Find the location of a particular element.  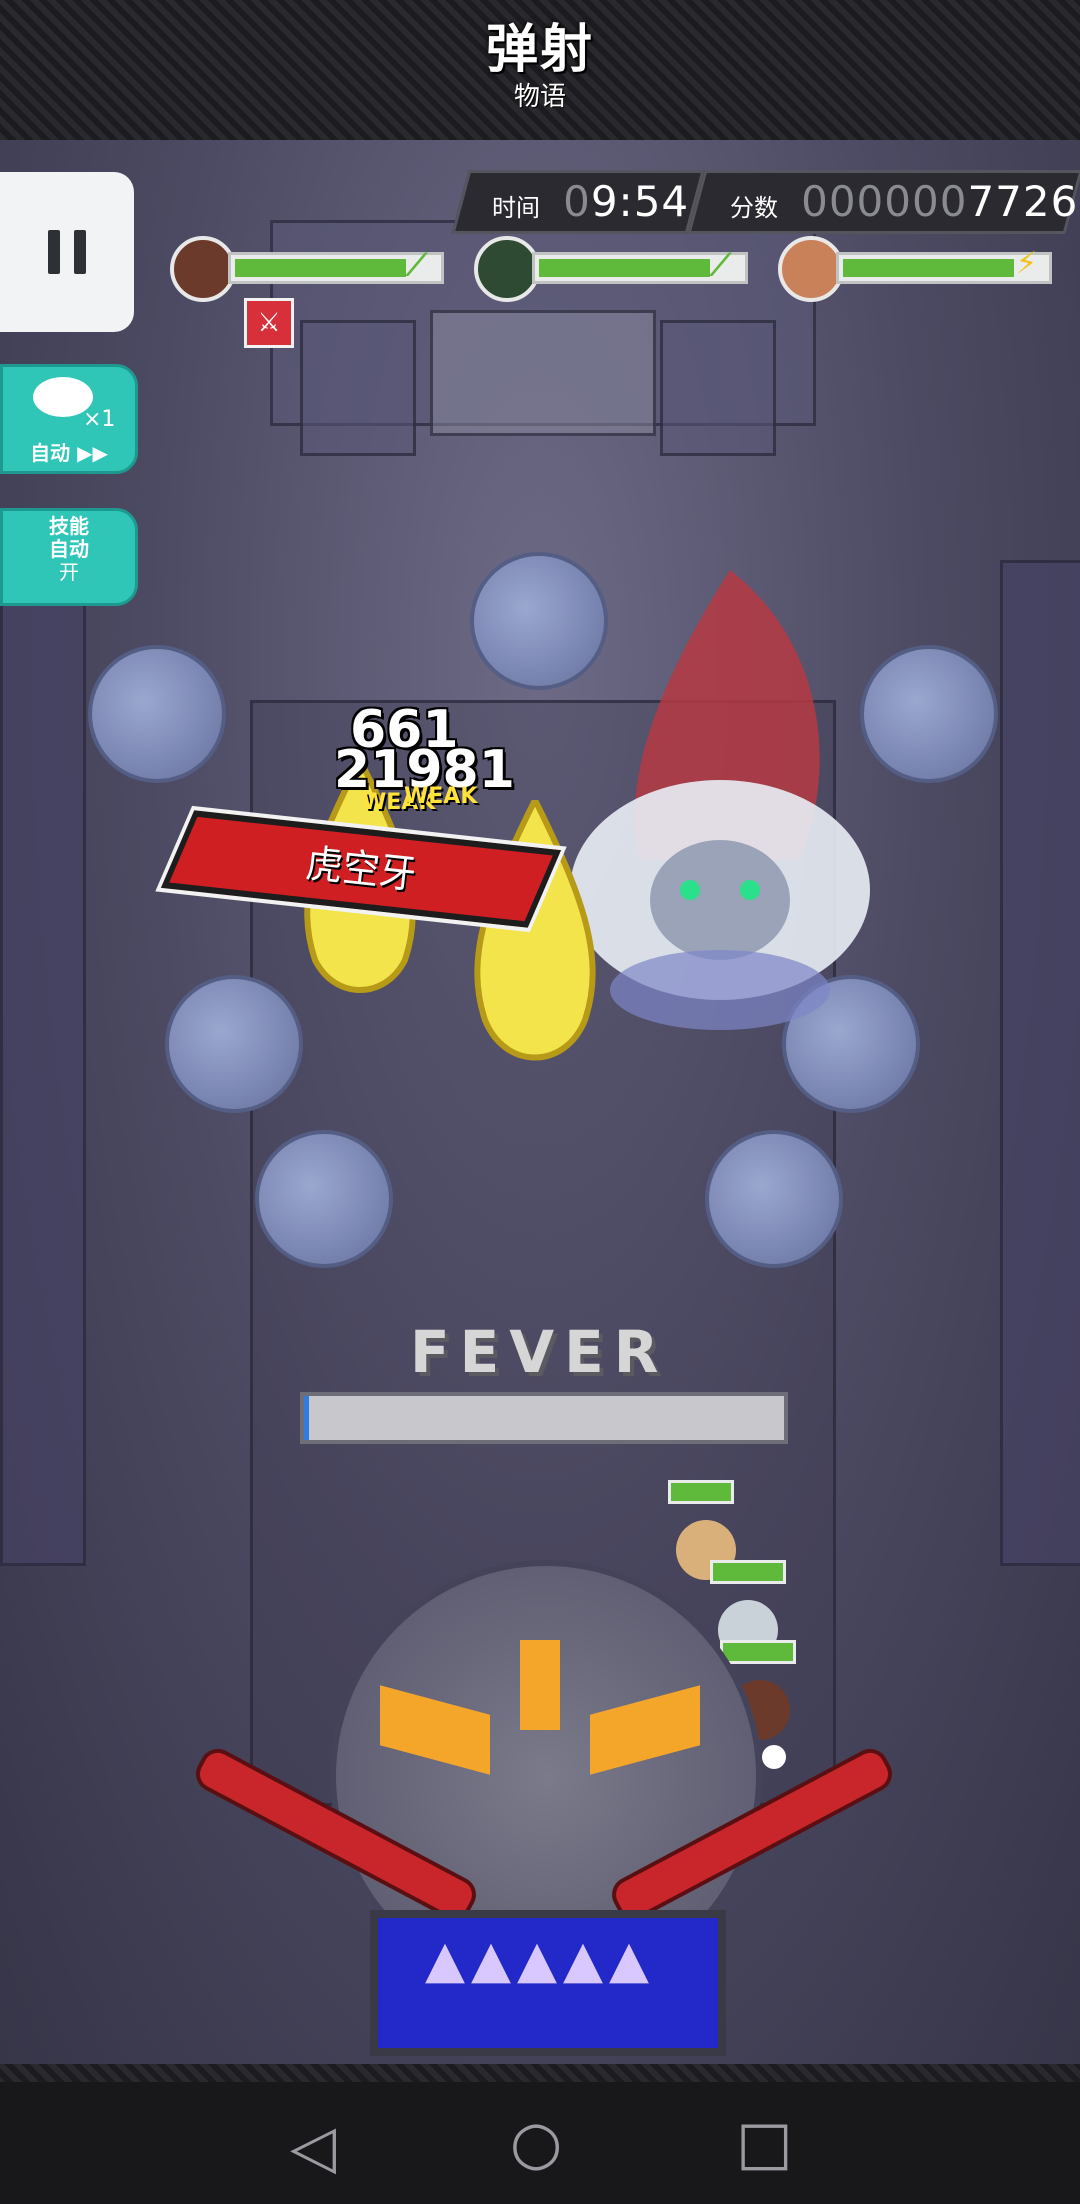

skill-auto-line2: 自动 is located at coordinates (69, 549).